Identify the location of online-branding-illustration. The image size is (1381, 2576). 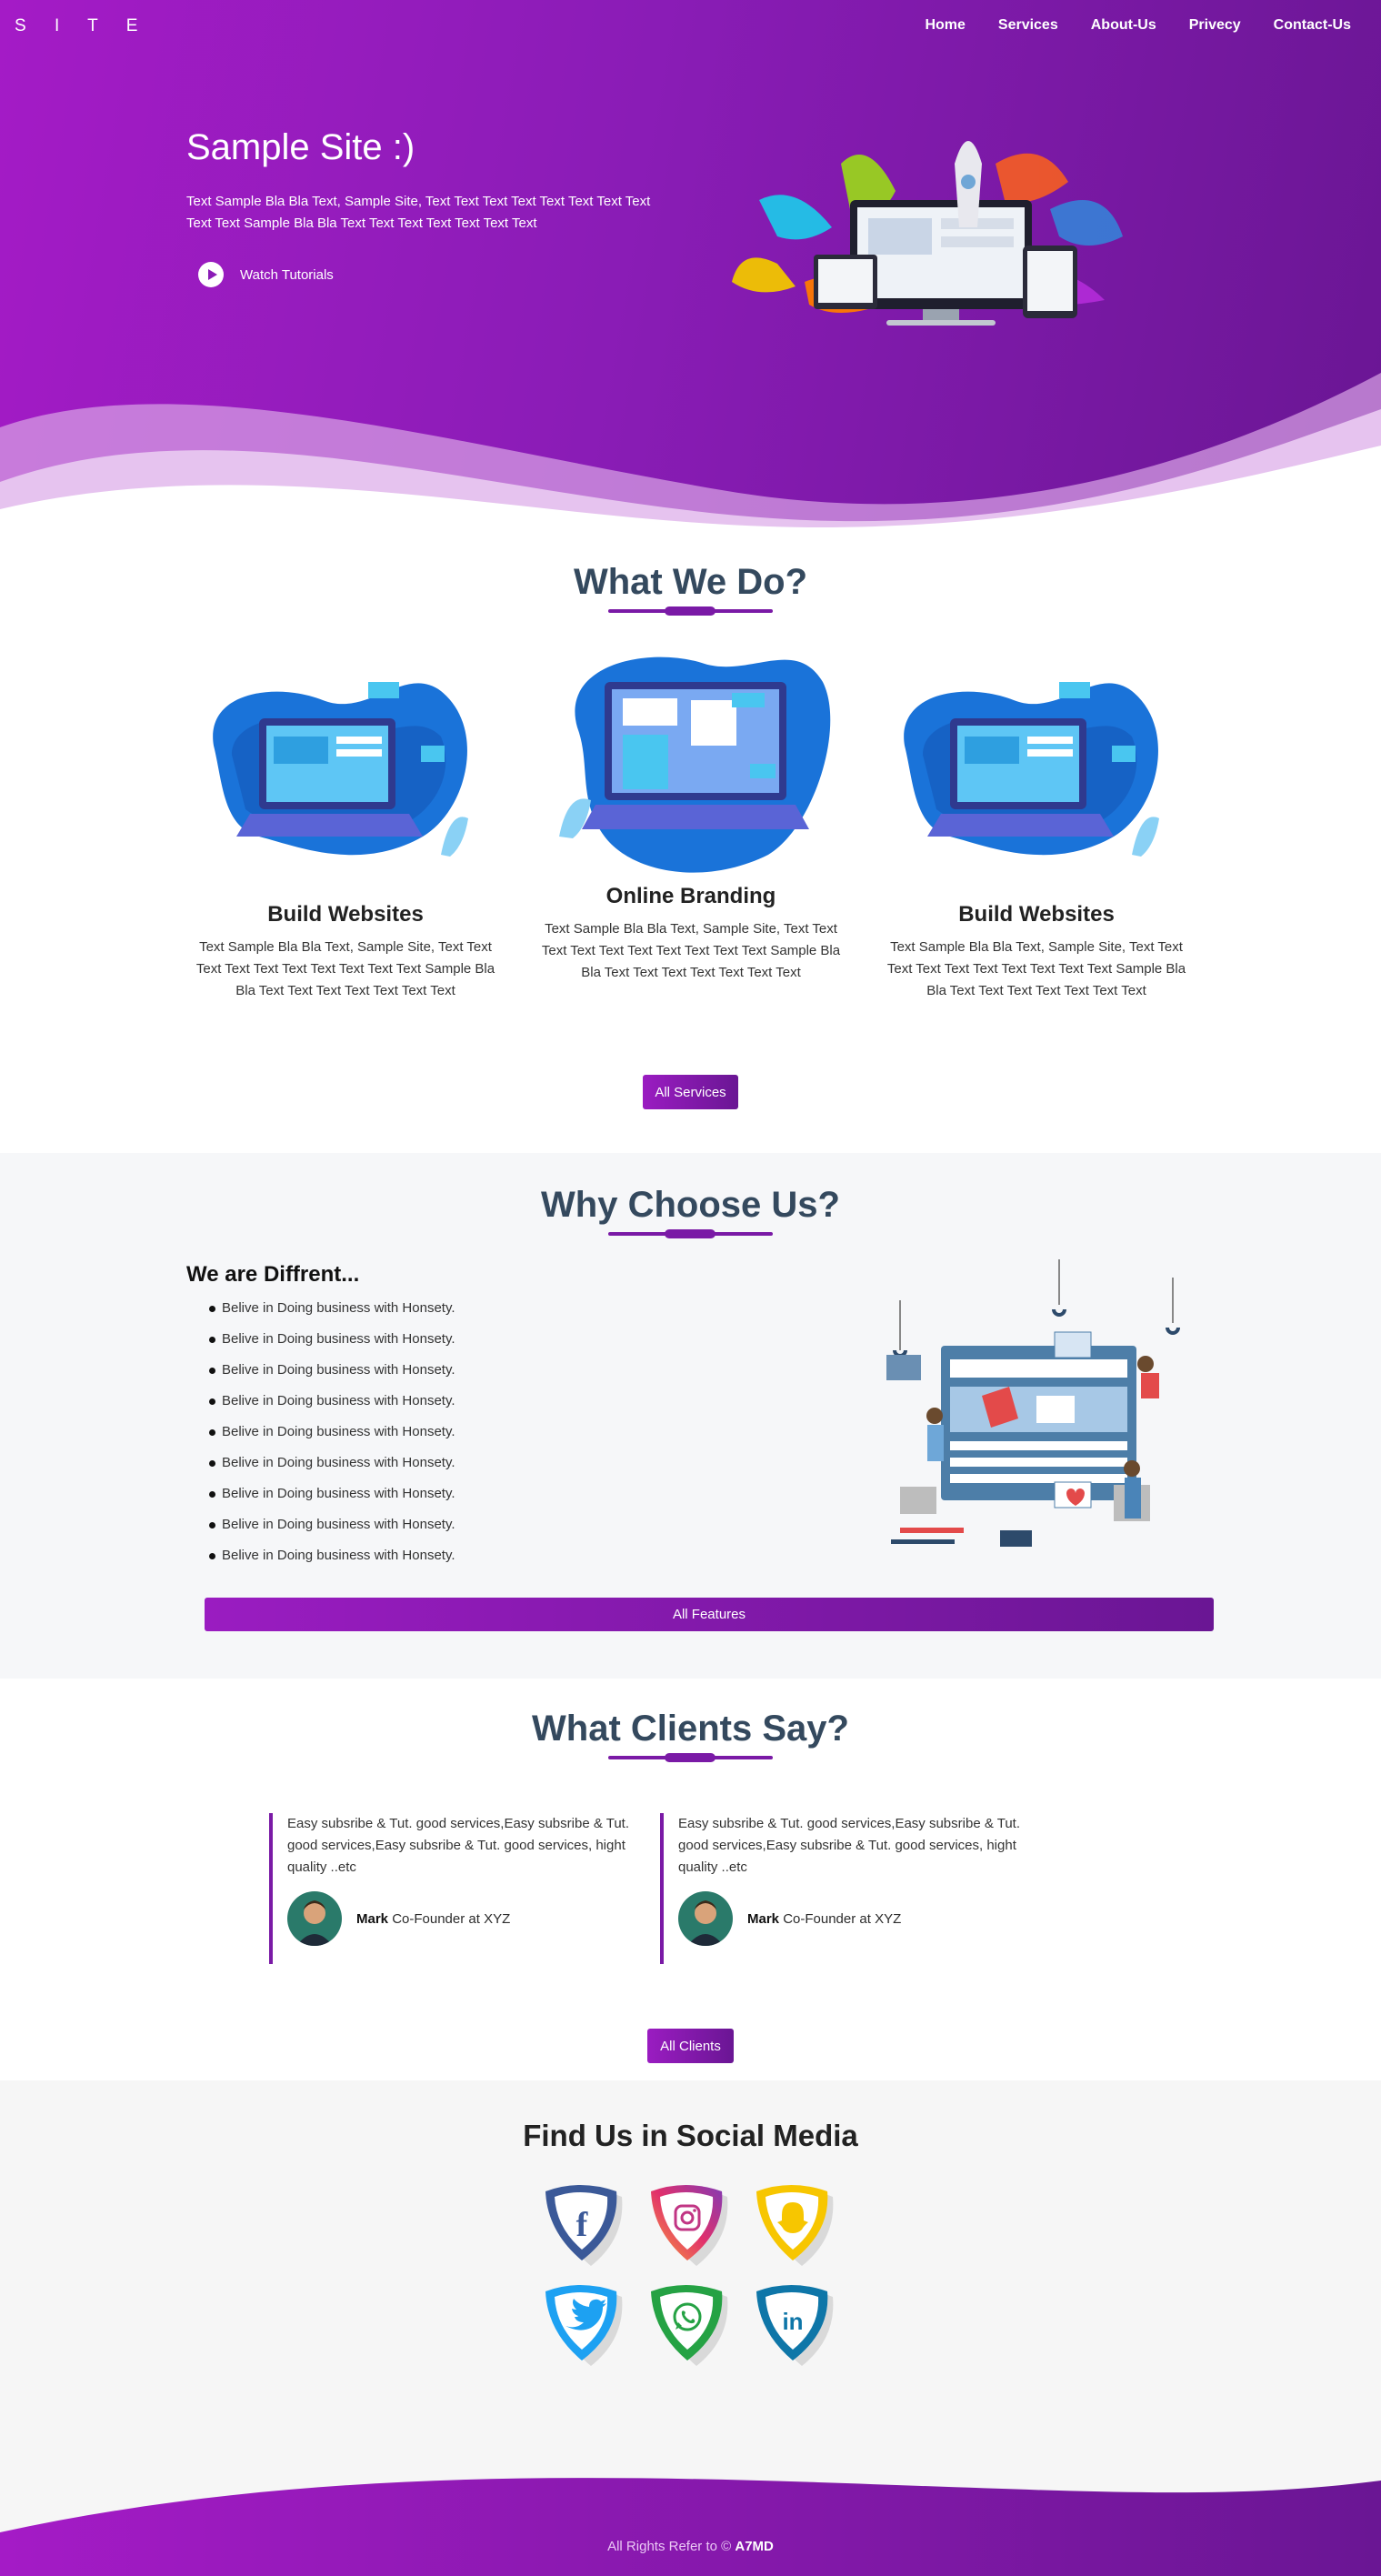
(695, 765).